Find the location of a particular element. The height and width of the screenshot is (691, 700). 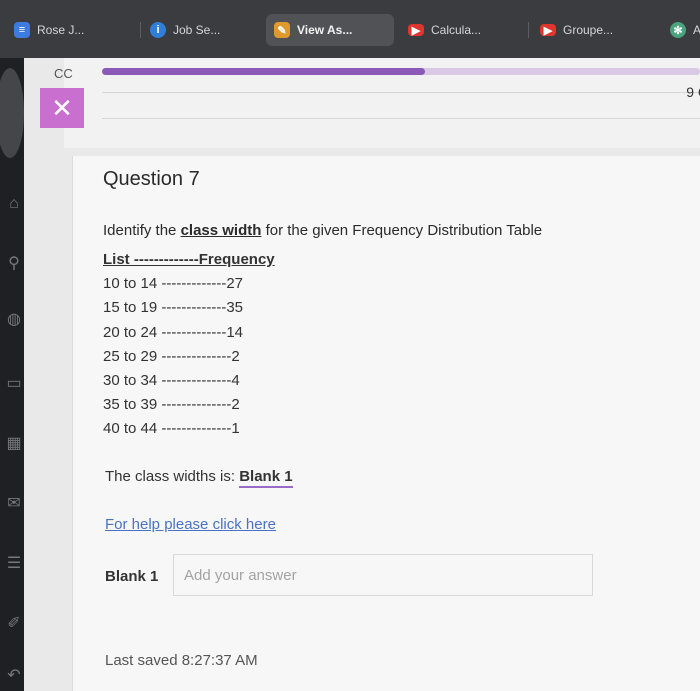

tab-label: A is located at coordinates (696, 30).